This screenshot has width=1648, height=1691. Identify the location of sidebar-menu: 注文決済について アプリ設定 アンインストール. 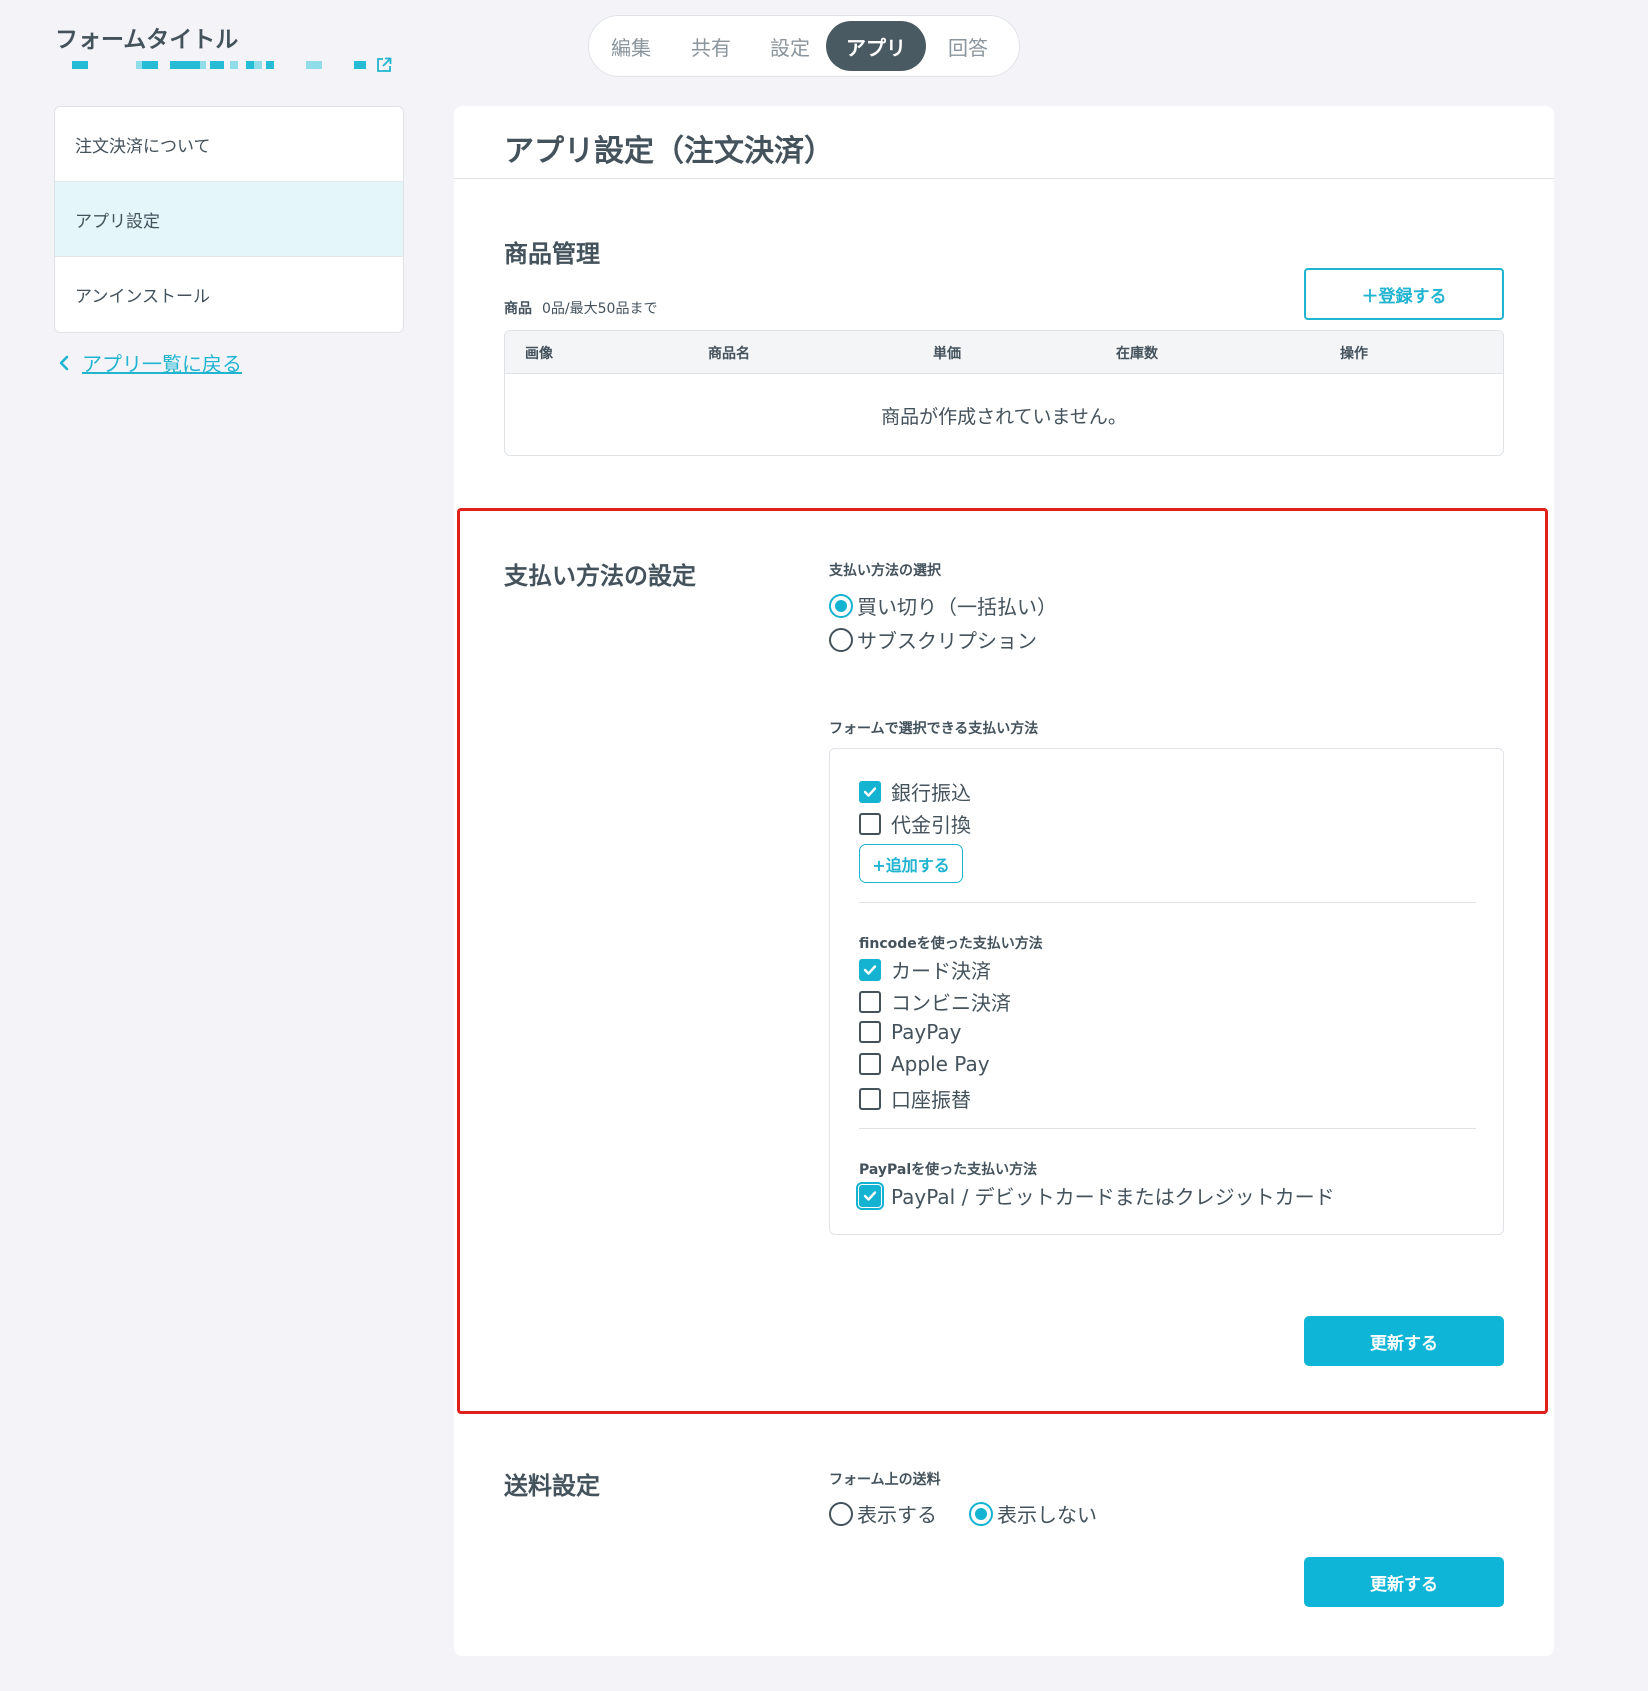
(229, 219).